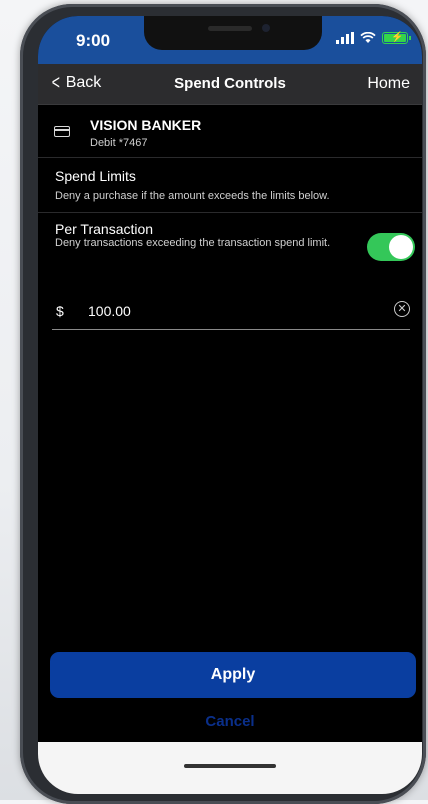 Image resolution: width=428 pixels, height=804 pixels. What do you see at coordinates (230, 28) in the screenshot?
I see `speaker` at bounding box center [230, 28].